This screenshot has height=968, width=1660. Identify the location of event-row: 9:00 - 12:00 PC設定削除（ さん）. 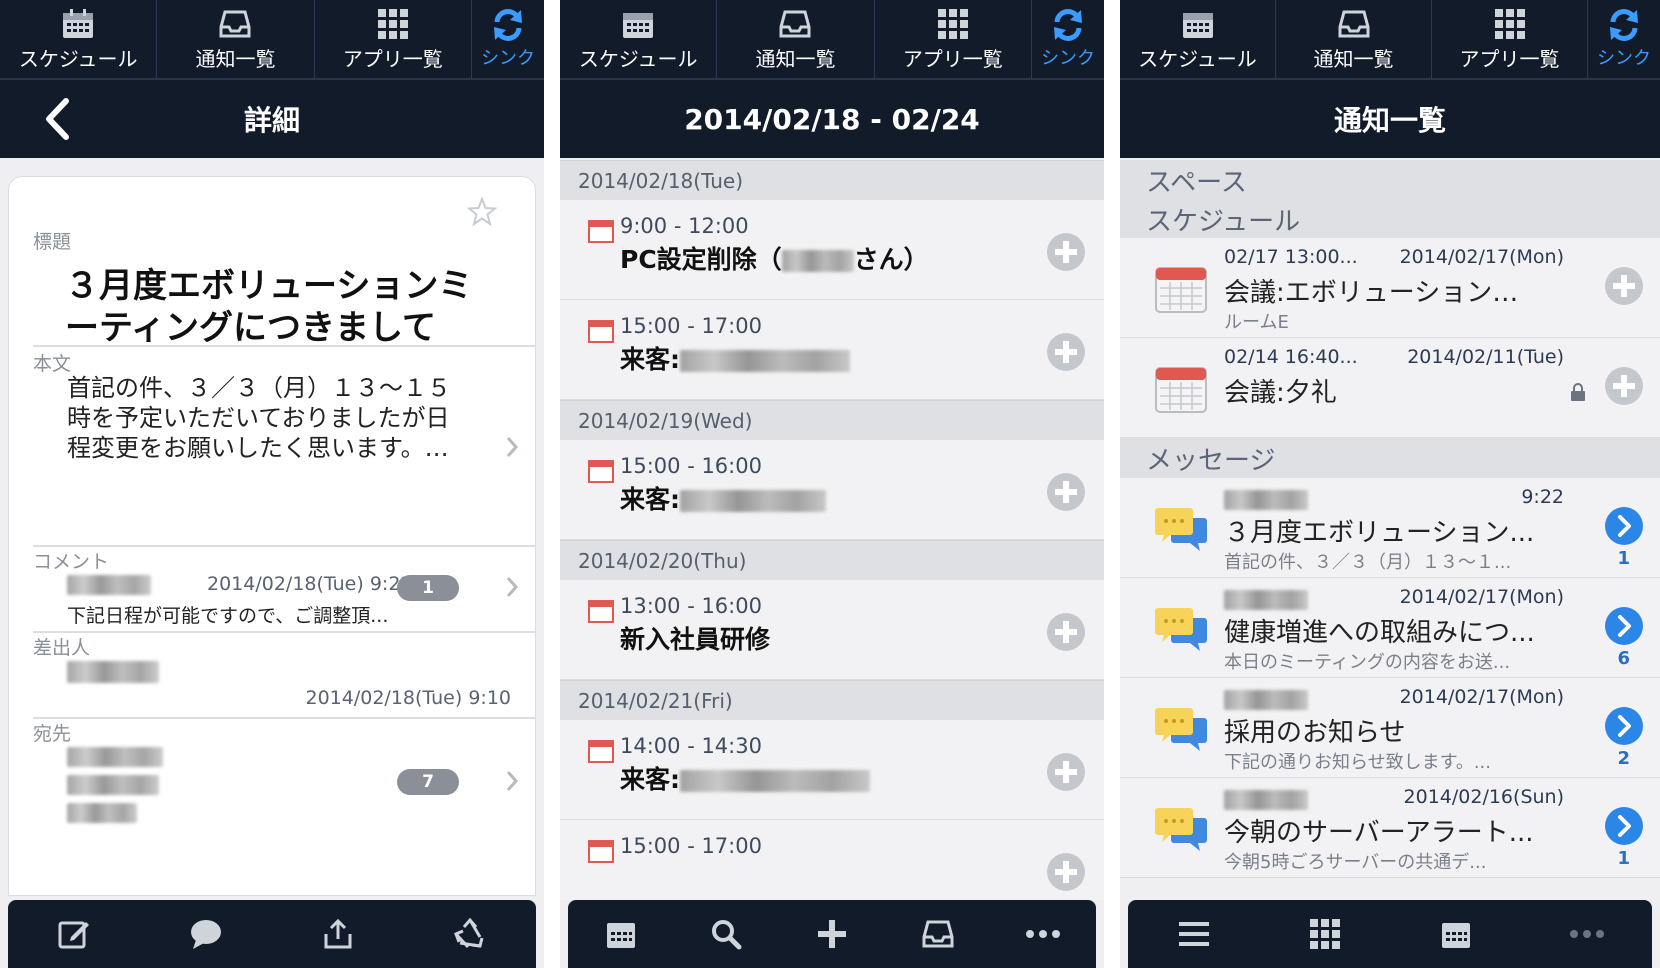
(832, 250).